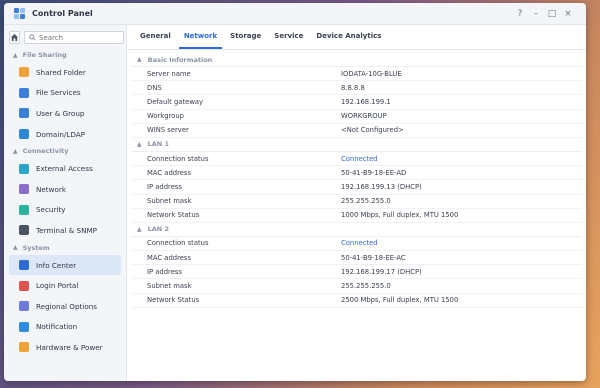  I want to click on info-value: 8.8.8.8, so click(353, 87).